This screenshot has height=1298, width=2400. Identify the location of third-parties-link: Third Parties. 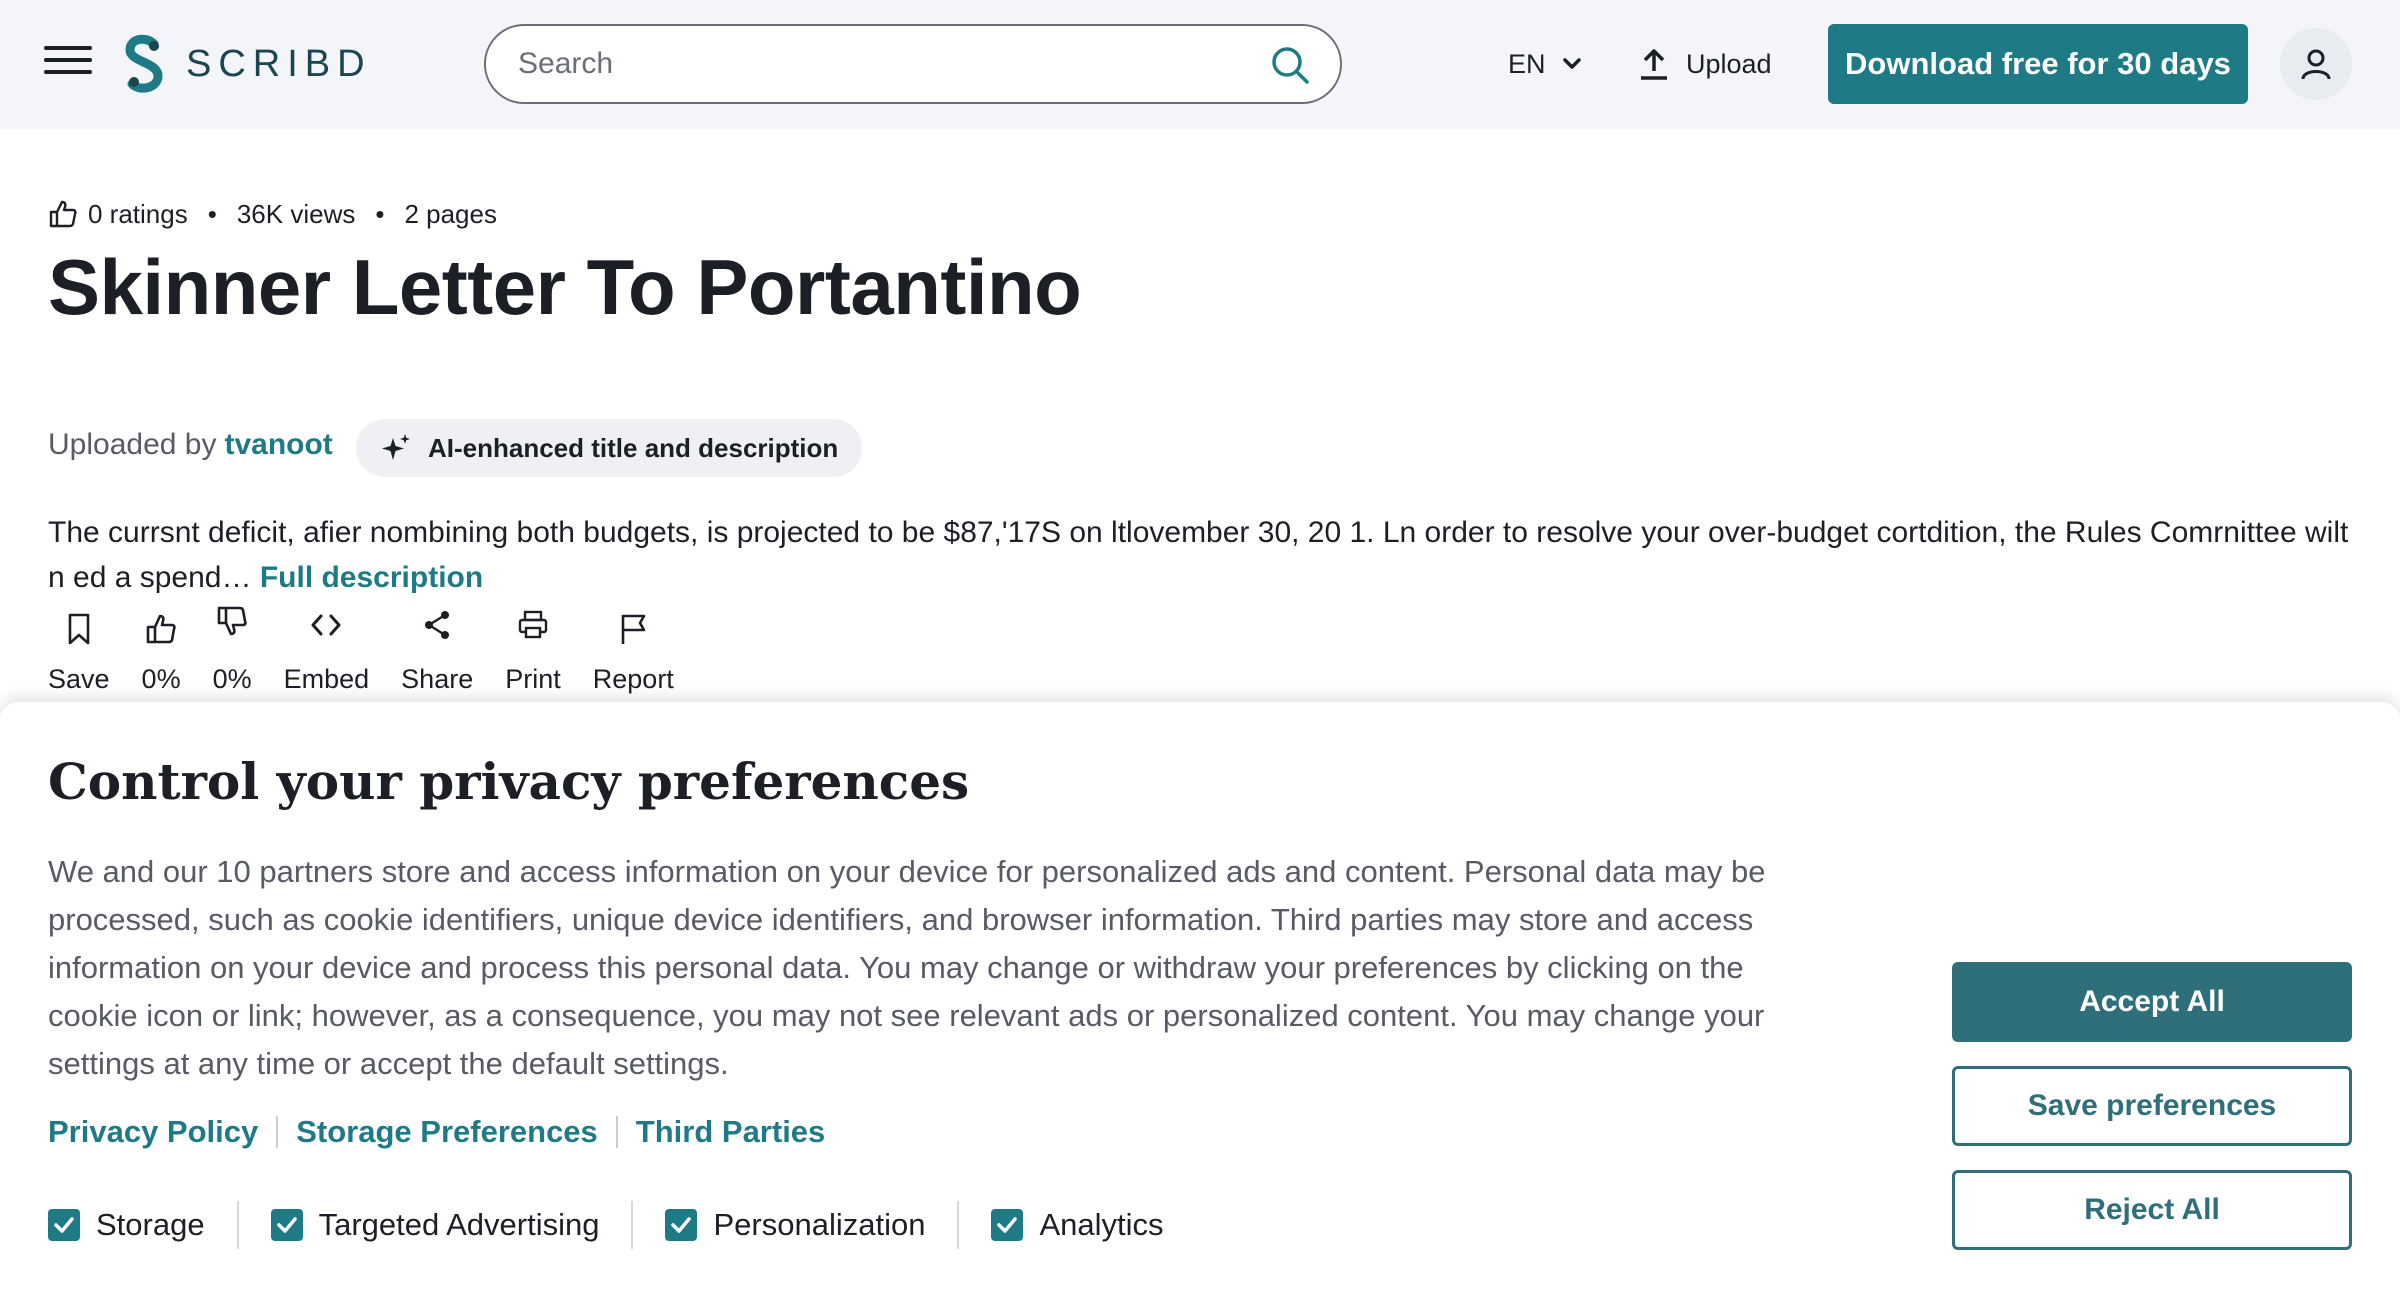
(731, 1132).